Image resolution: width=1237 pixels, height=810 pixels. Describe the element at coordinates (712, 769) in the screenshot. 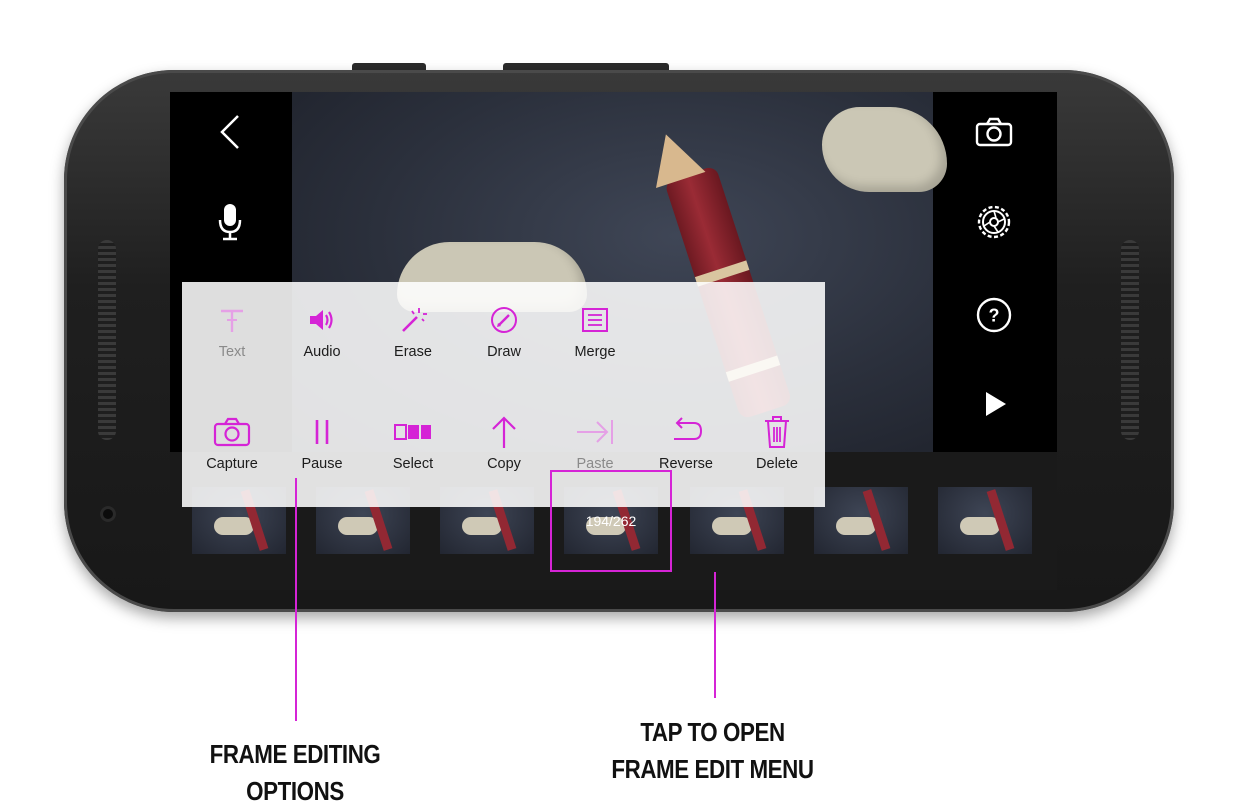

I see `tap-open-callout-line2: FRAME EDIT MENU` at that location.